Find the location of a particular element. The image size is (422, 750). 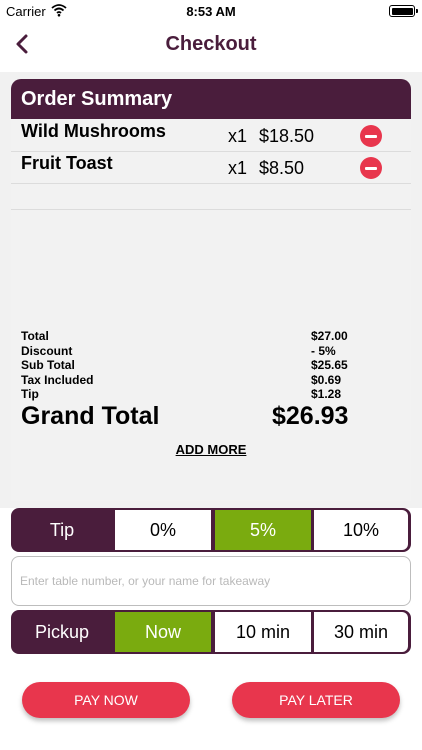

tip-option-0: 0% is located at coordinates (163, 530).